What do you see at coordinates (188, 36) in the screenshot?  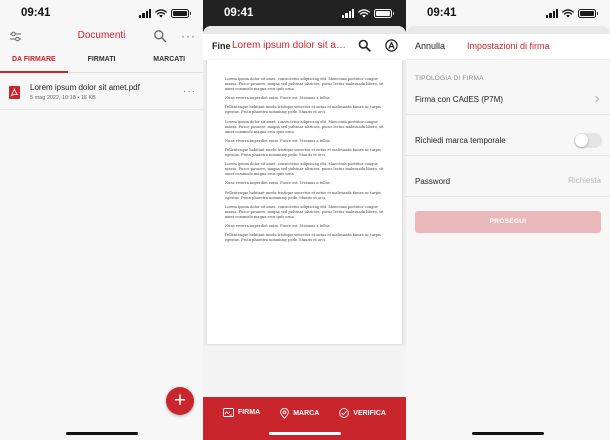 I see `more-options-icon: ···` at bounding box center [188, 36].